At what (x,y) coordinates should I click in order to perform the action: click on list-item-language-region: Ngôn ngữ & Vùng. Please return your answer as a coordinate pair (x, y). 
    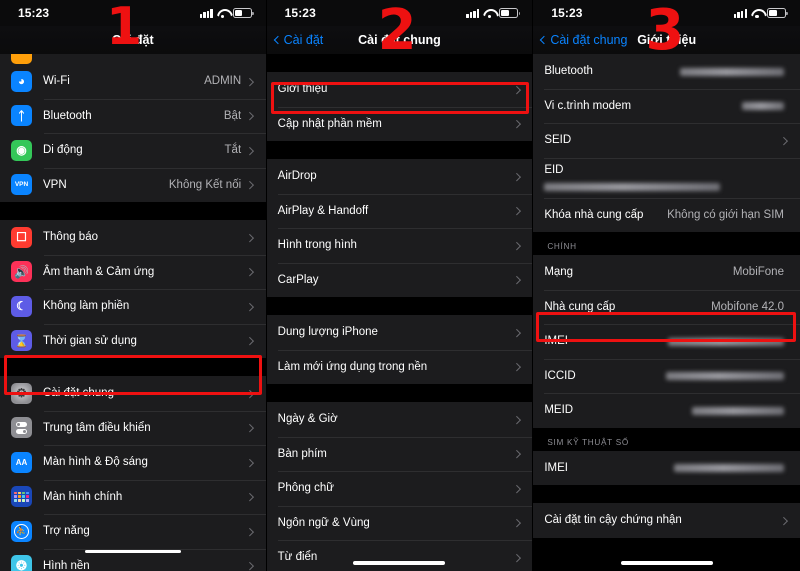
    Looking at the image, I should click on (399, 522).